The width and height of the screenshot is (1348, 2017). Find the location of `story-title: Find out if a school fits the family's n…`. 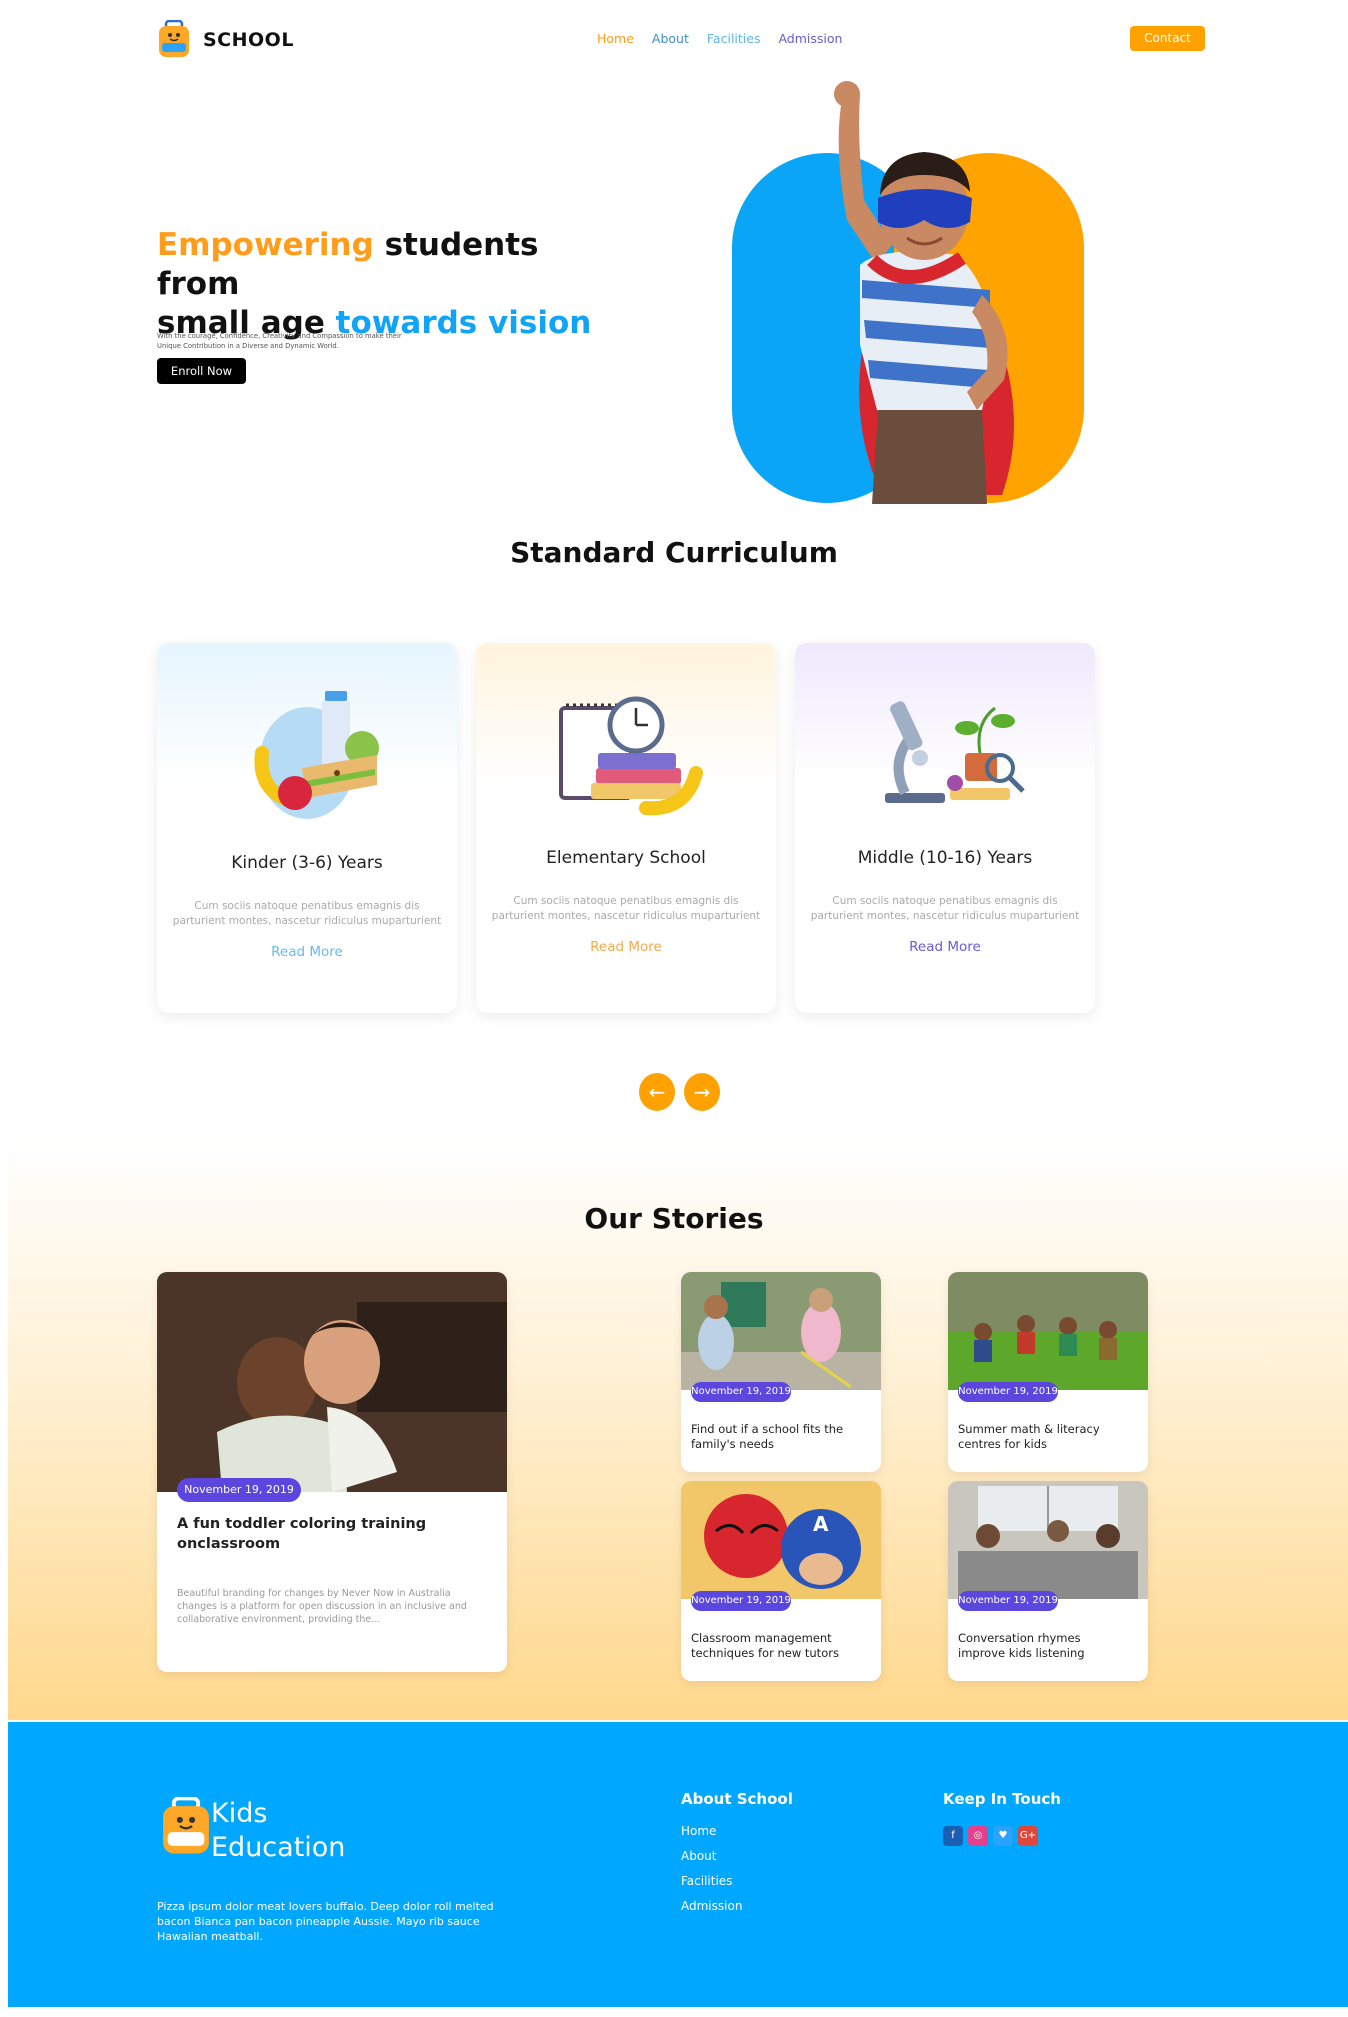

story-title: Find out if a school fits the family's n… is located at coordinates (776, 1437).